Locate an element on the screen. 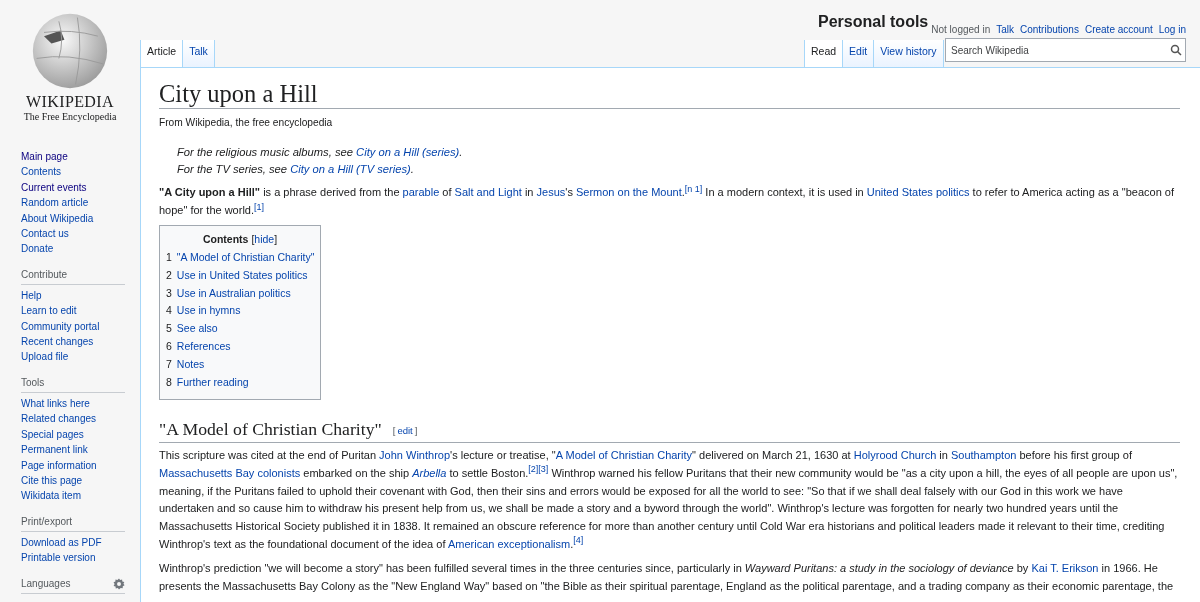 The width and height of the screenshot is (1200, 602). text-link: Jesus is located at coordinates (551, 192).